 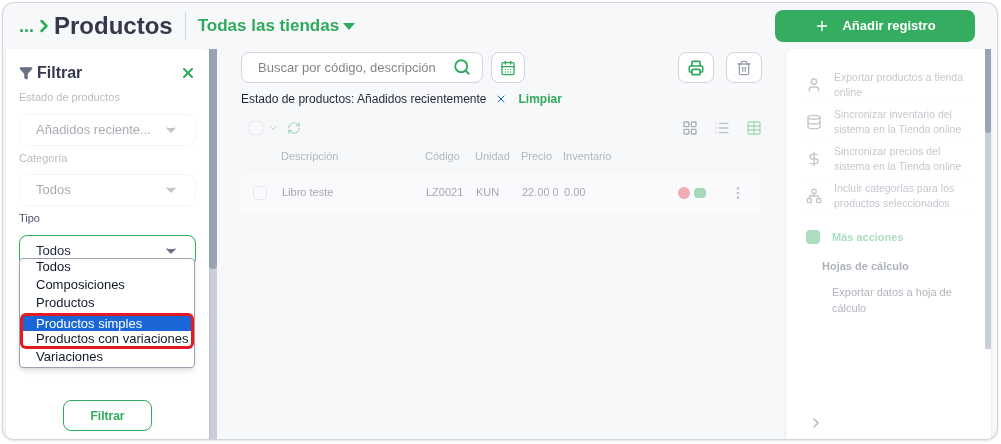 I want to click on print-button, so click(x=696, y=67).